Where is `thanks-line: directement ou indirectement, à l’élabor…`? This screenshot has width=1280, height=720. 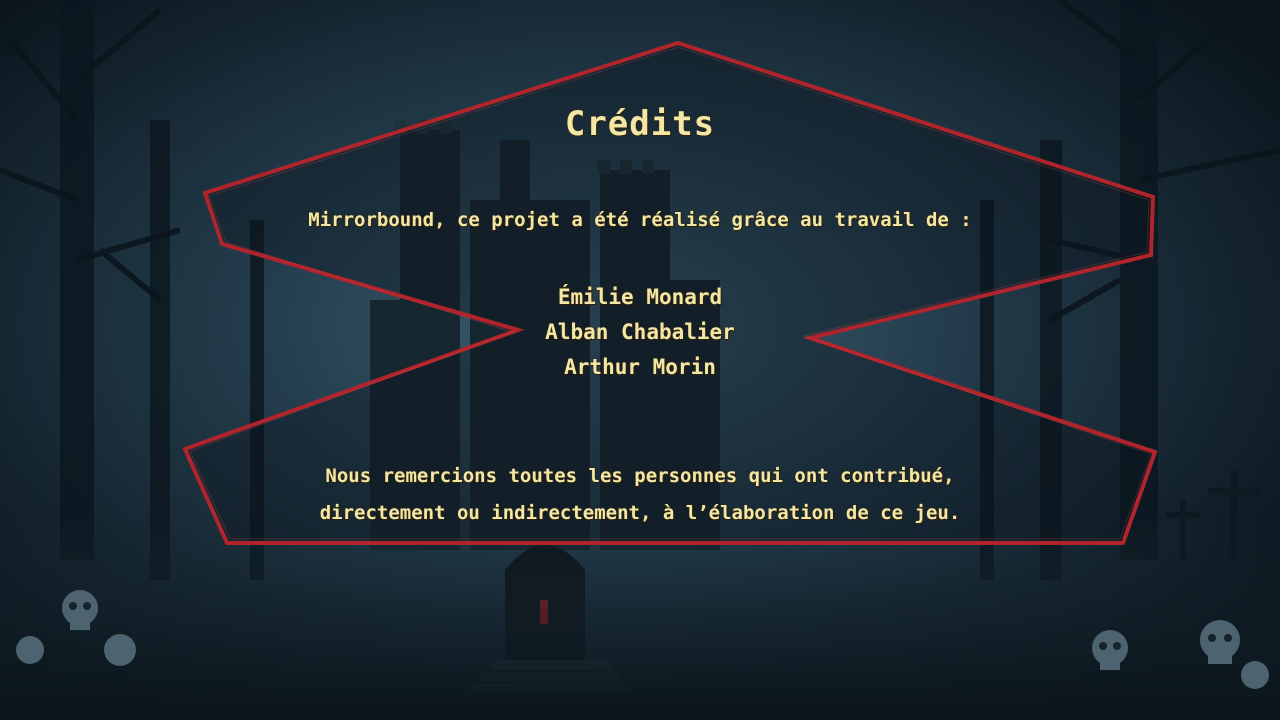
thanks-line: directement ou indirectement, à l’élabor… is located at coordinates (640, 513).